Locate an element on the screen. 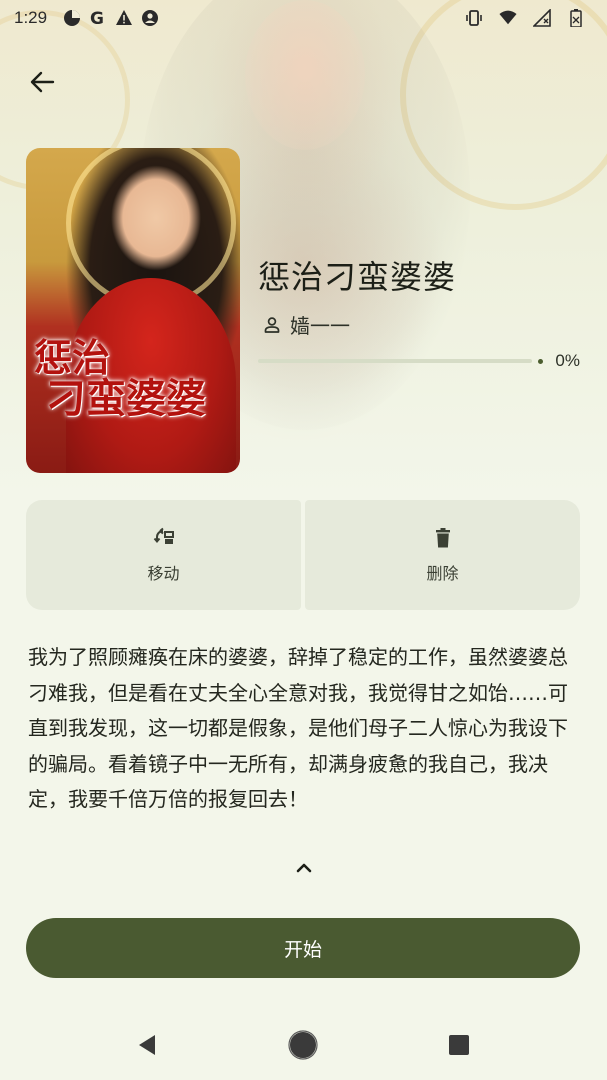 This screenshot has width=607, height=1080. cover-title-line2: 刁蛮婆婆 is located at coordinates (126, 398).